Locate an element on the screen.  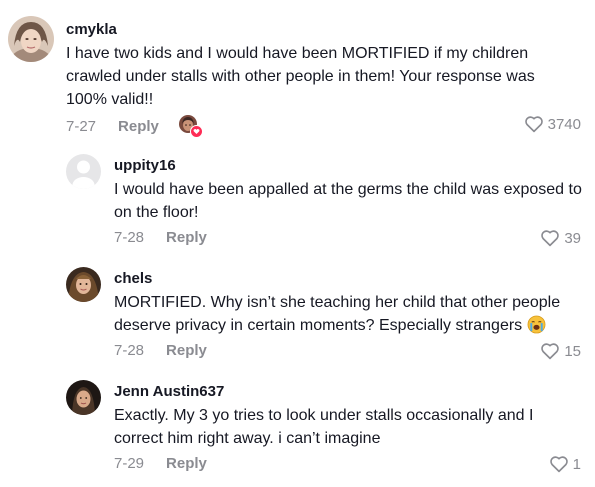
creator-heart-badge-icon is located at coordinates (196, 131).